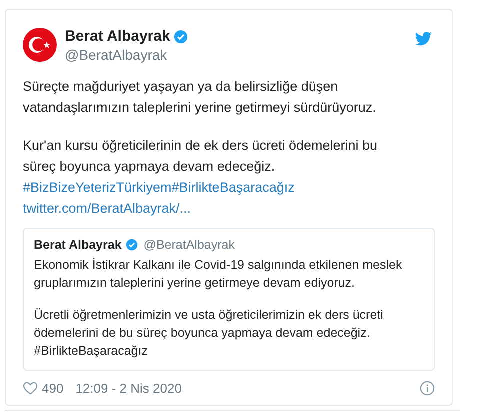  Describe the element at coordinates (129, 388) in the screenshot. I see `timestamp-link: 12:09 - 2 Nis 2020` at that location.